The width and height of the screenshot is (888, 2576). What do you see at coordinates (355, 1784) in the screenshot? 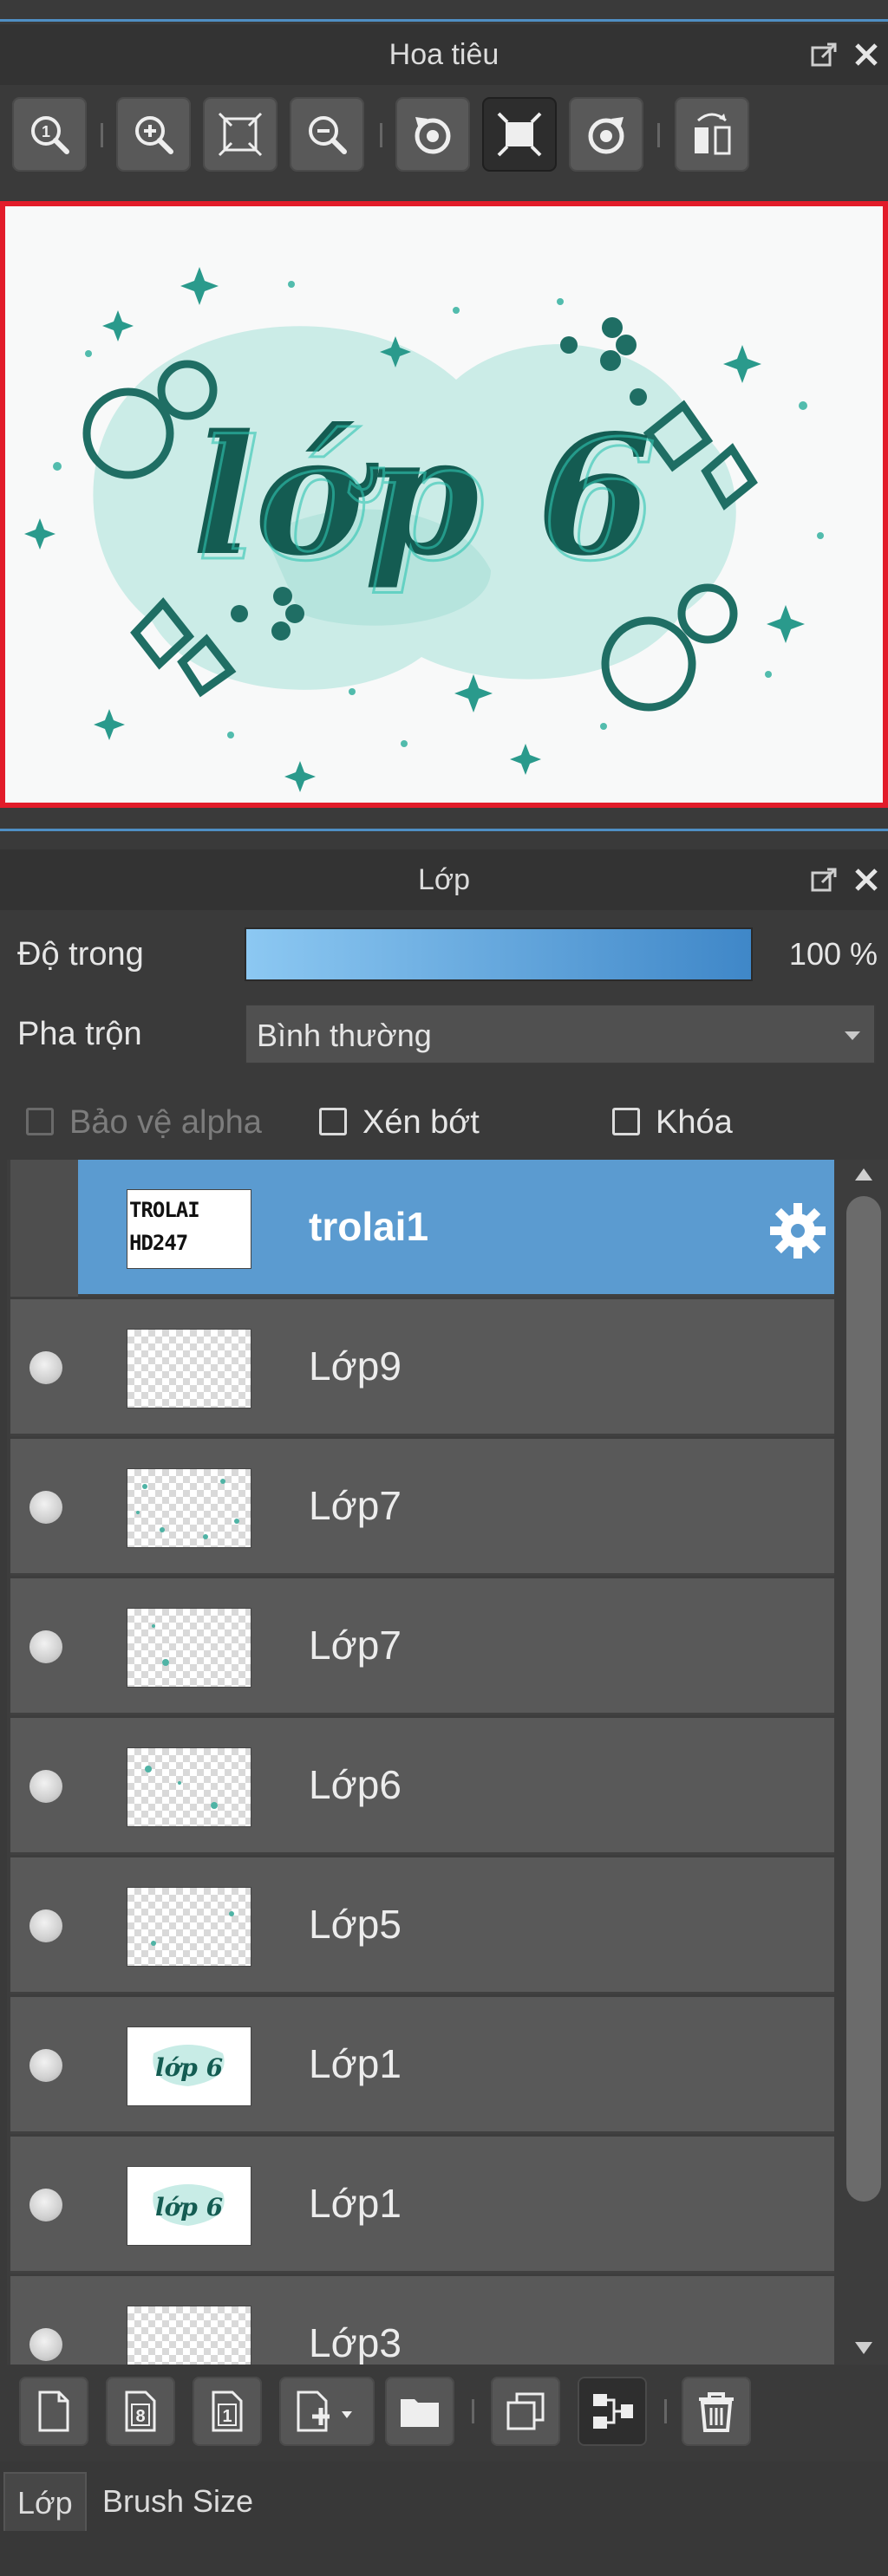
I see `layer-name: Lớp6` at bounding box center [355, 1784].